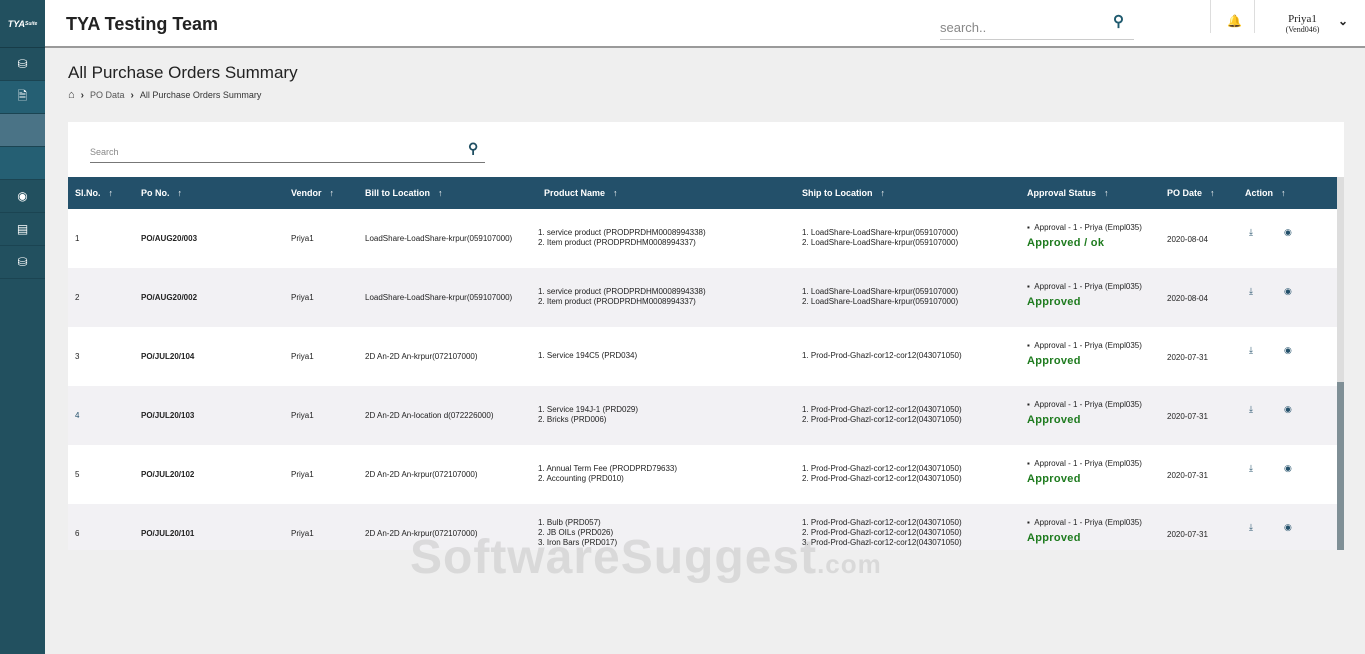 Image resolution: width=1365 pixels, height=654 pixels. I want to click on column-header: PO Date ↑, so click(1191, 193).